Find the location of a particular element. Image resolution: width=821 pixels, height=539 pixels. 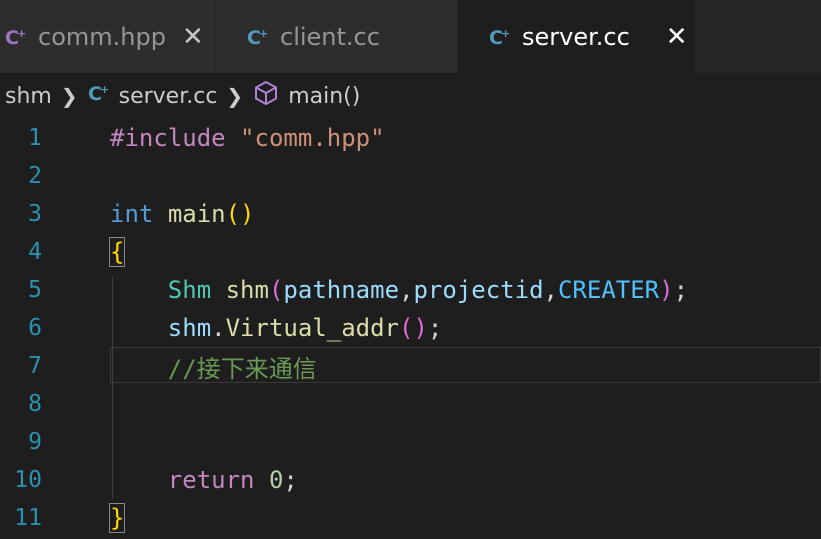

breadcrumb-file: C + server.cc is located at coordinates (152, 96).